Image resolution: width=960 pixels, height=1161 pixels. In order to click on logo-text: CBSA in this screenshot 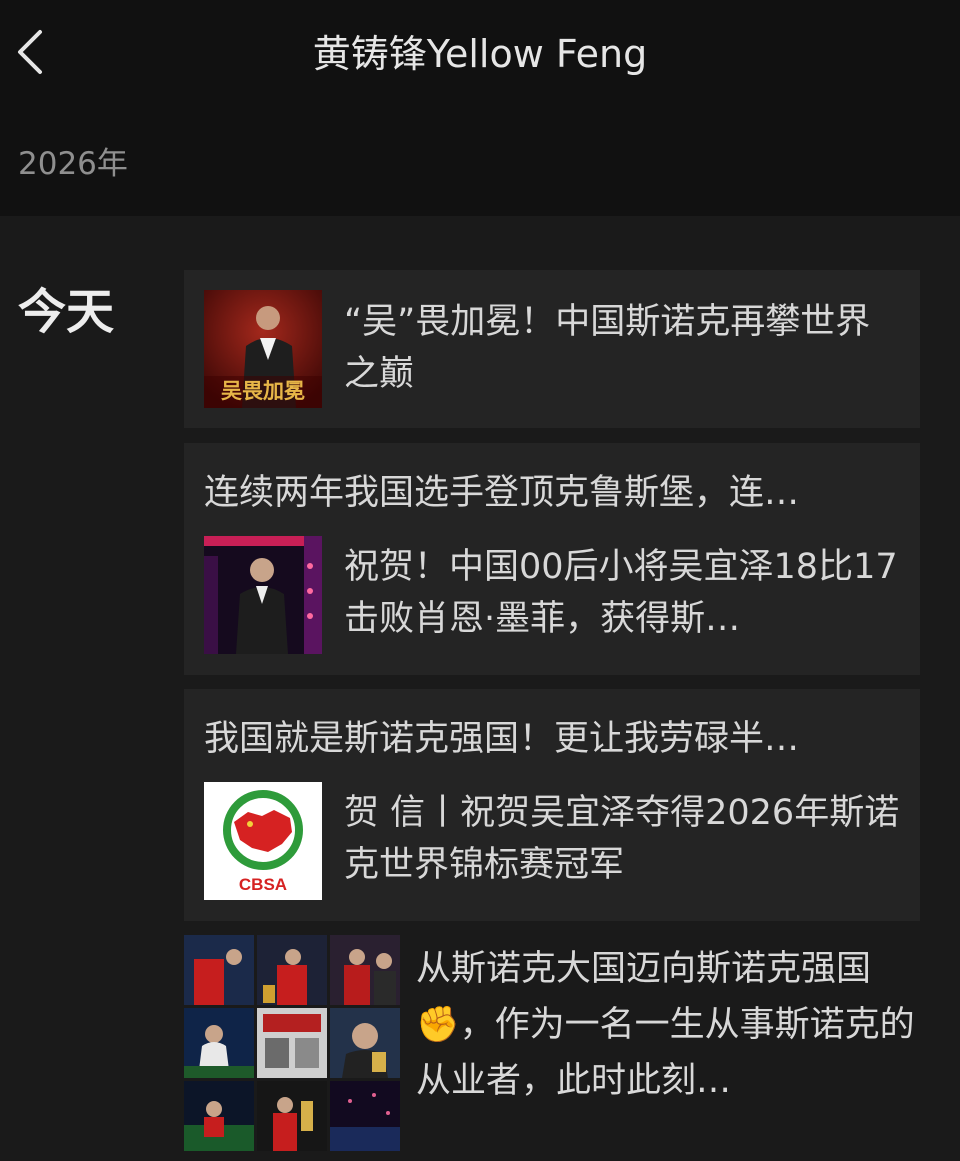, I will do `click(263, 884)`.